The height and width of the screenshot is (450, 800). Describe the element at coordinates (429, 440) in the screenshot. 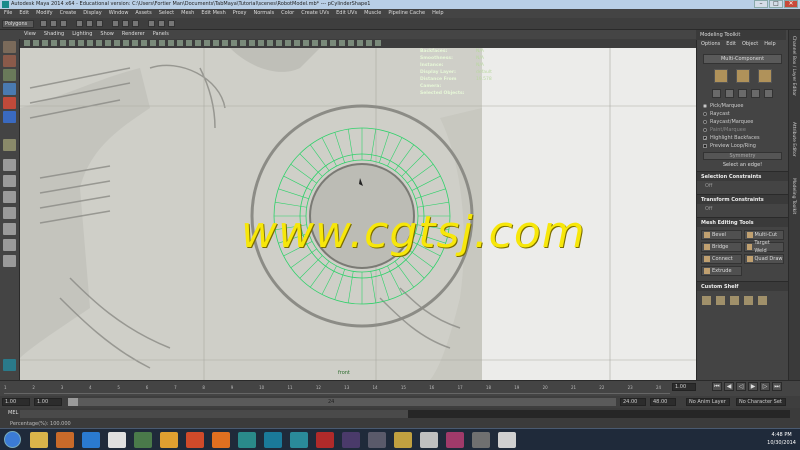

I see `app-gray-icon` at that location.